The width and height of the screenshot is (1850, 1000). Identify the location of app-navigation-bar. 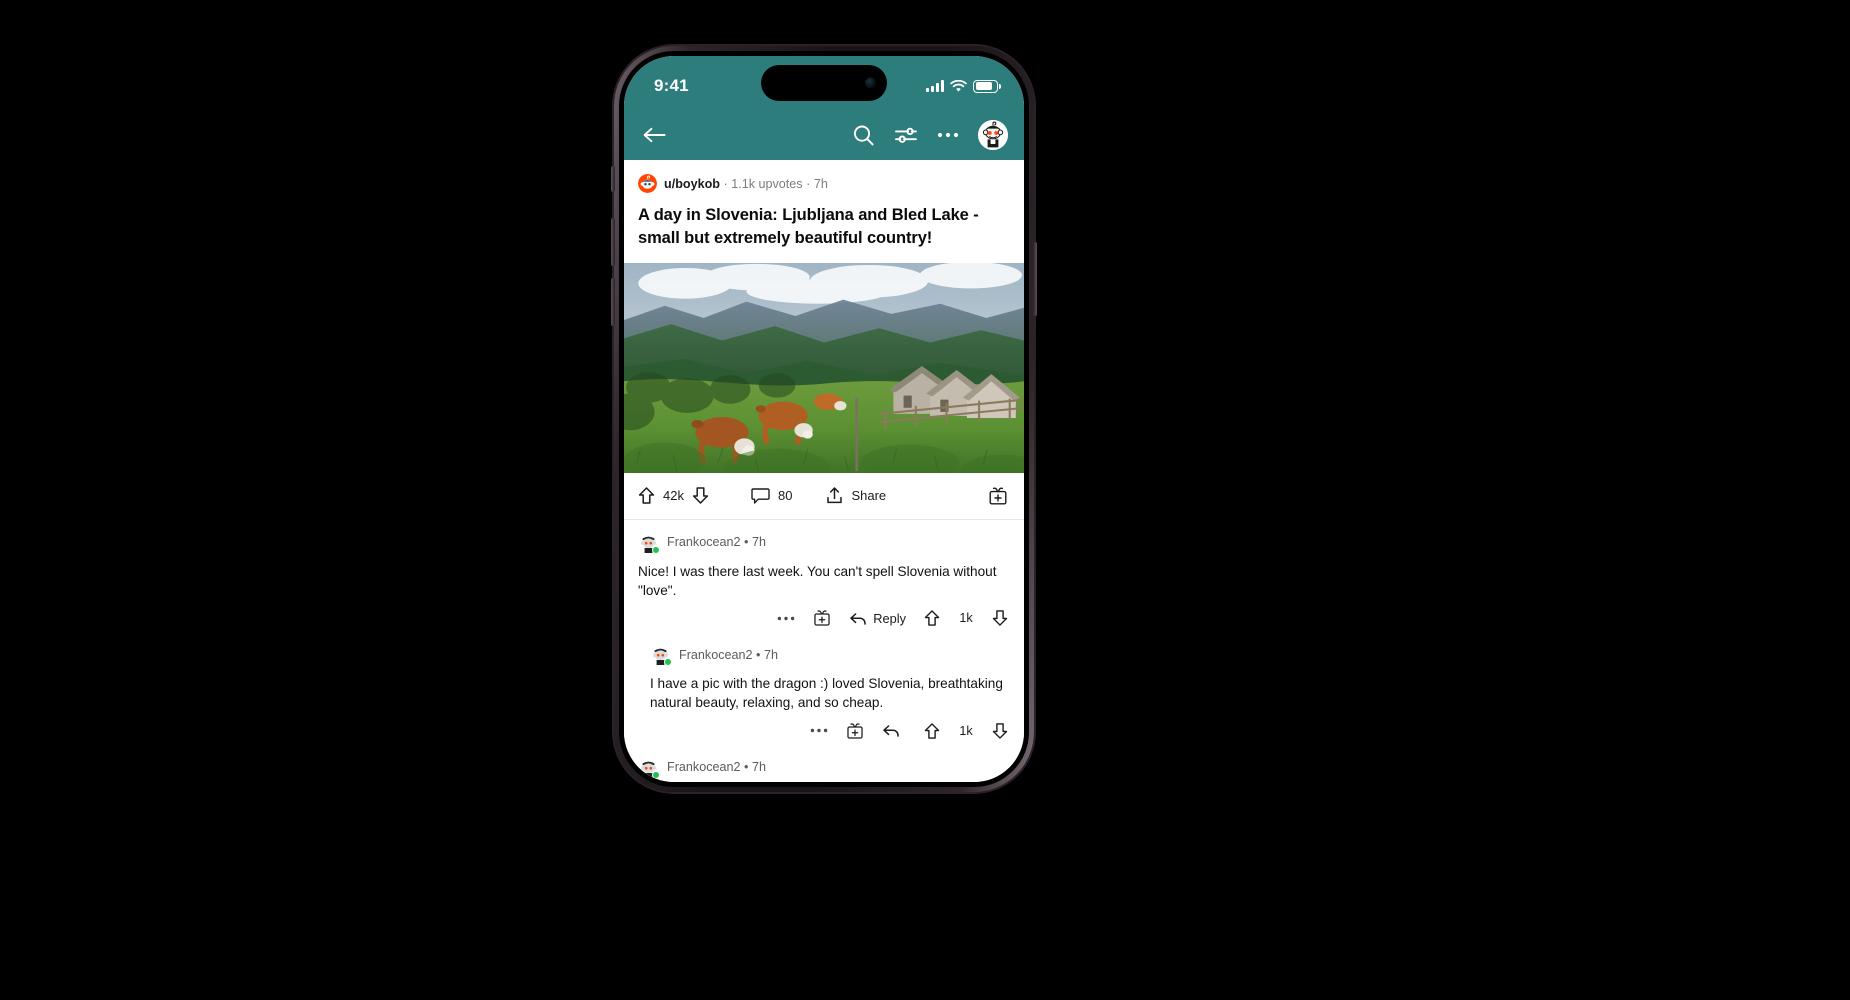
(824, 135).